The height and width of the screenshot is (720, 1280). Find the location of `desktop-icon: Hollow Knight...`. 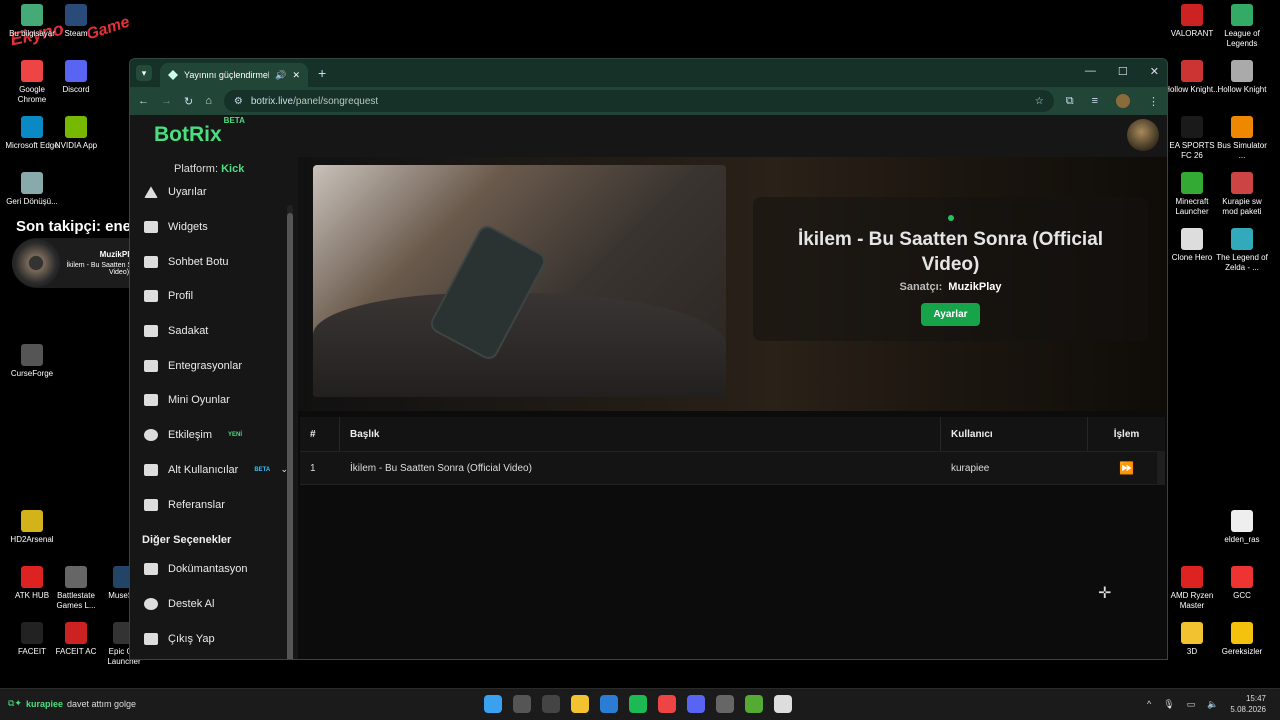

desktop-icon: Hollow Knight... is located at coordinates (1192, 77).